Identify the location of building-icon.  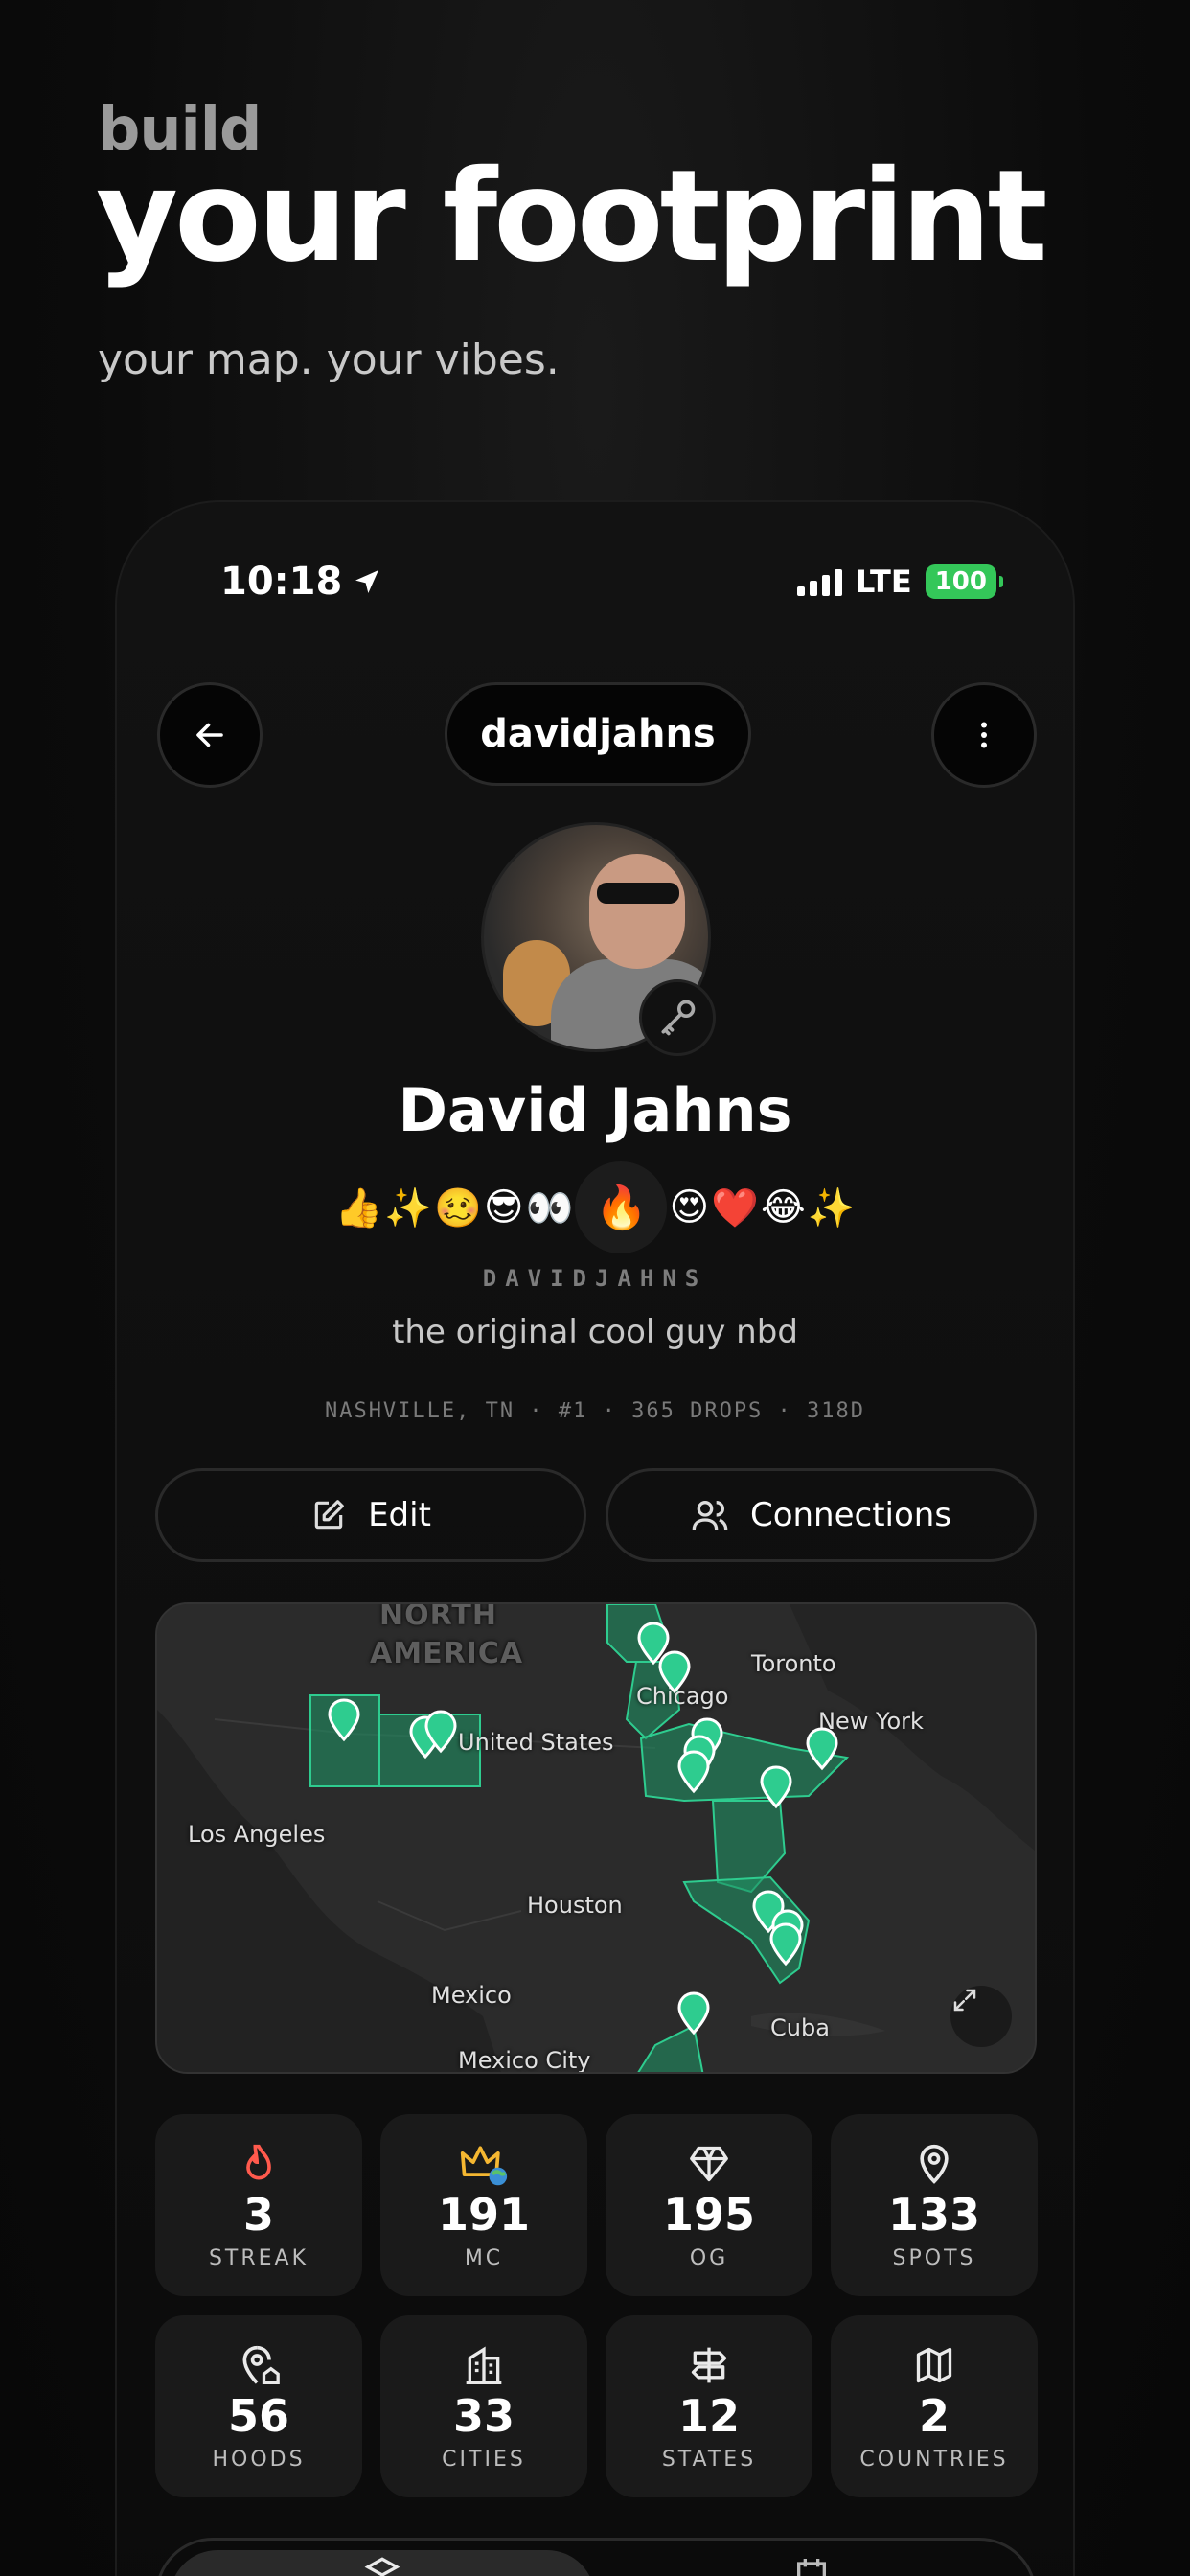
(484, 2365).